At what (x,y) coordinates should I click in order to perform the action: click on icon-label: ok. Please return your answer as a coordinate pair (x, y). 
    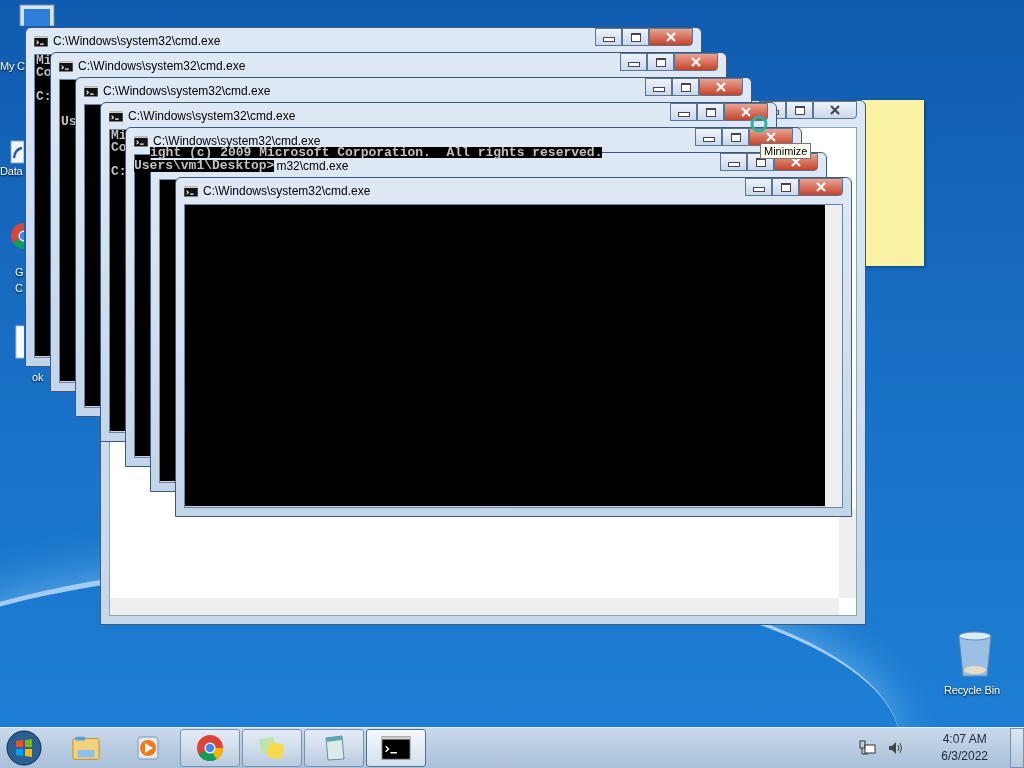
    Looking at the image, I should click on (38, 377).